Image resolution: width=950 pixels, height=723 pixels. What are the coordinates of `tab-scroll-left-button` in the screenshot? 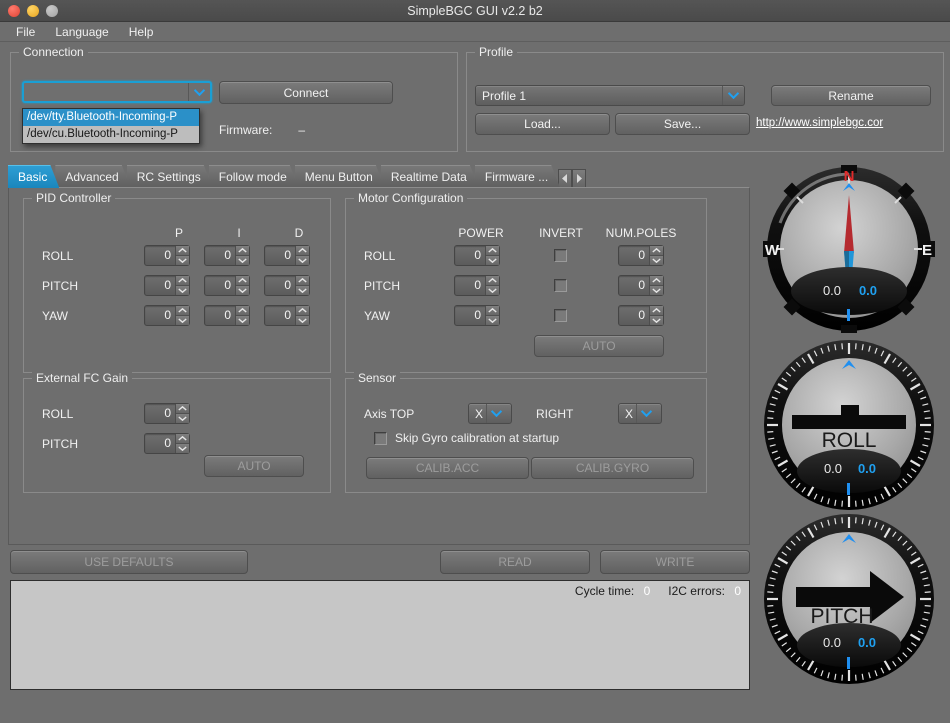 It's located at (565, 178).